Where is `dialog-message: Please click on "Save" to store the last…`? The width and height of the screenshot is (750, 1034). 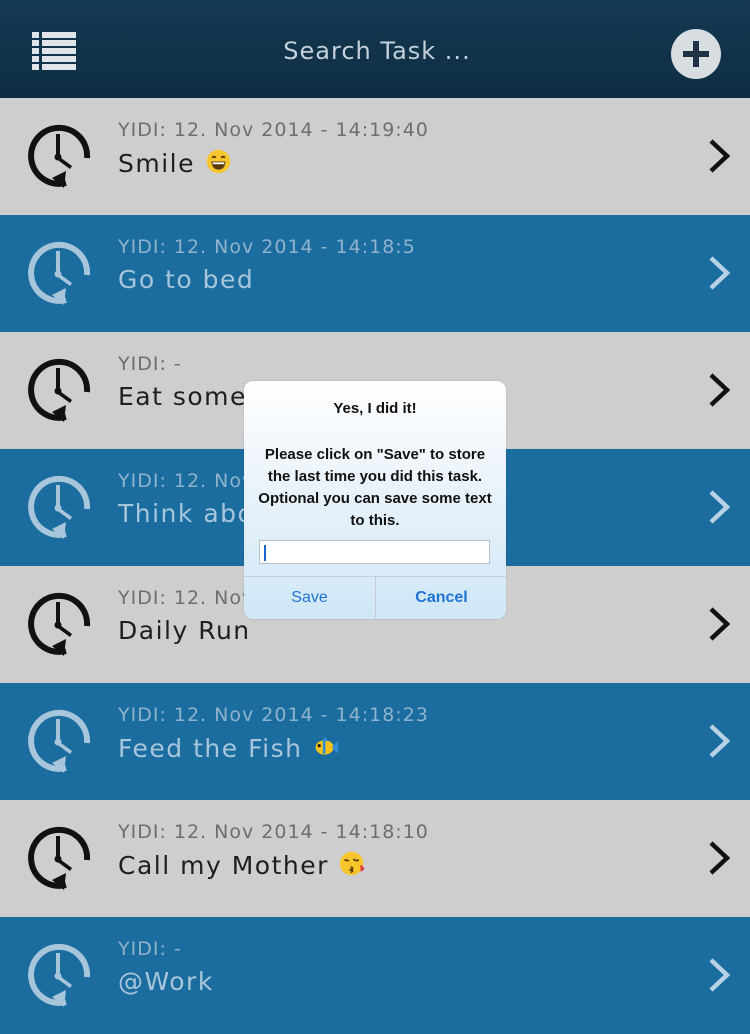 dialog-message: Please click on "Save" to store the last… is located at coordinates (375, 487).